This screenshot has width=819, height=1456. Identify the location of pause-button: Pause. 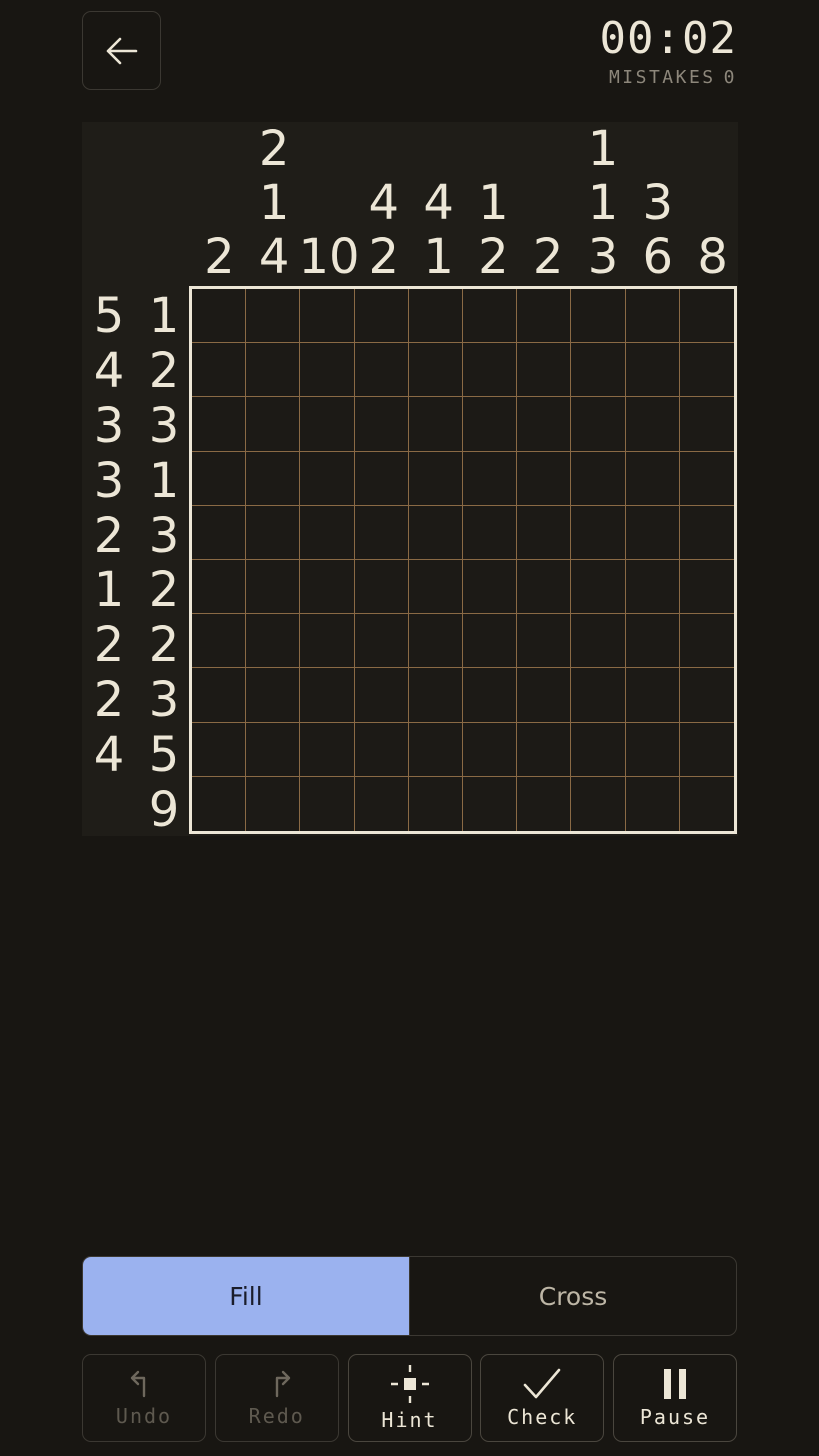
(675, 1398).